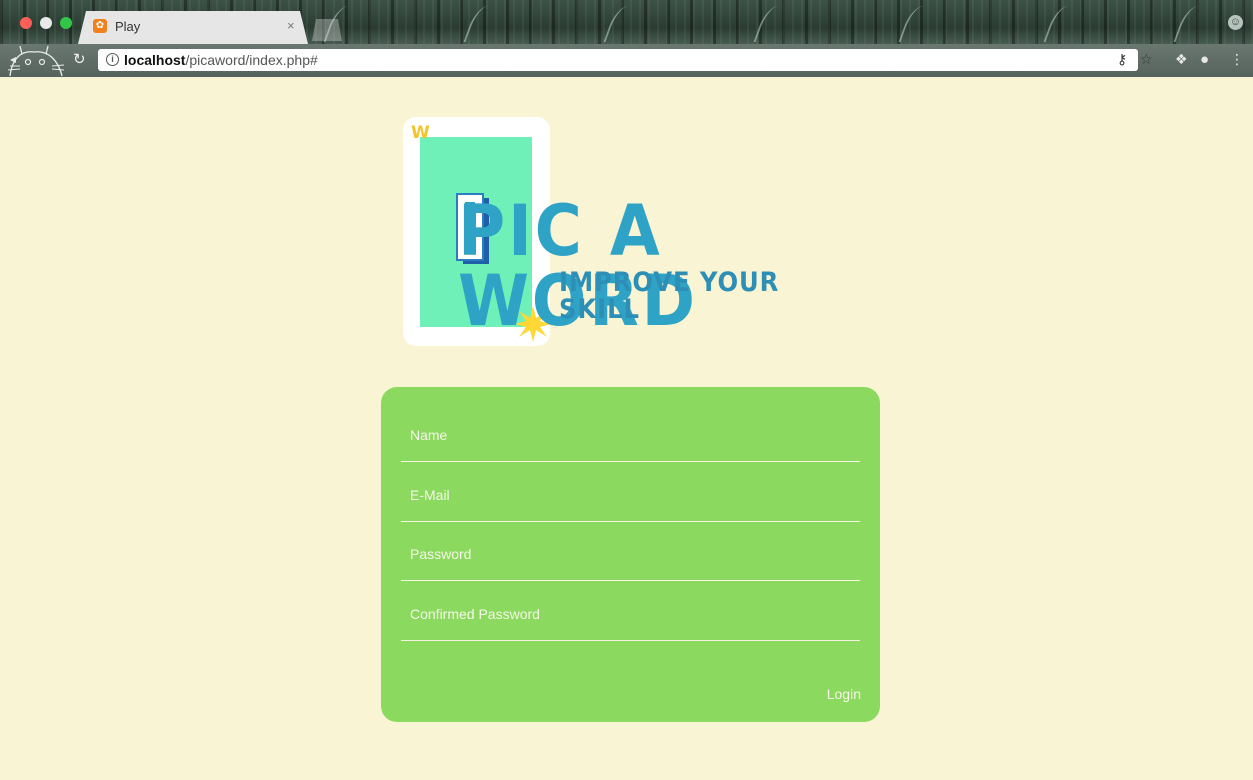 This screenshot has width=1253, height=780. What do you see at coordinates (1235, 22) in the screenshot?
I see `profile-icon: ☺` at bounding box center [1235, 22].